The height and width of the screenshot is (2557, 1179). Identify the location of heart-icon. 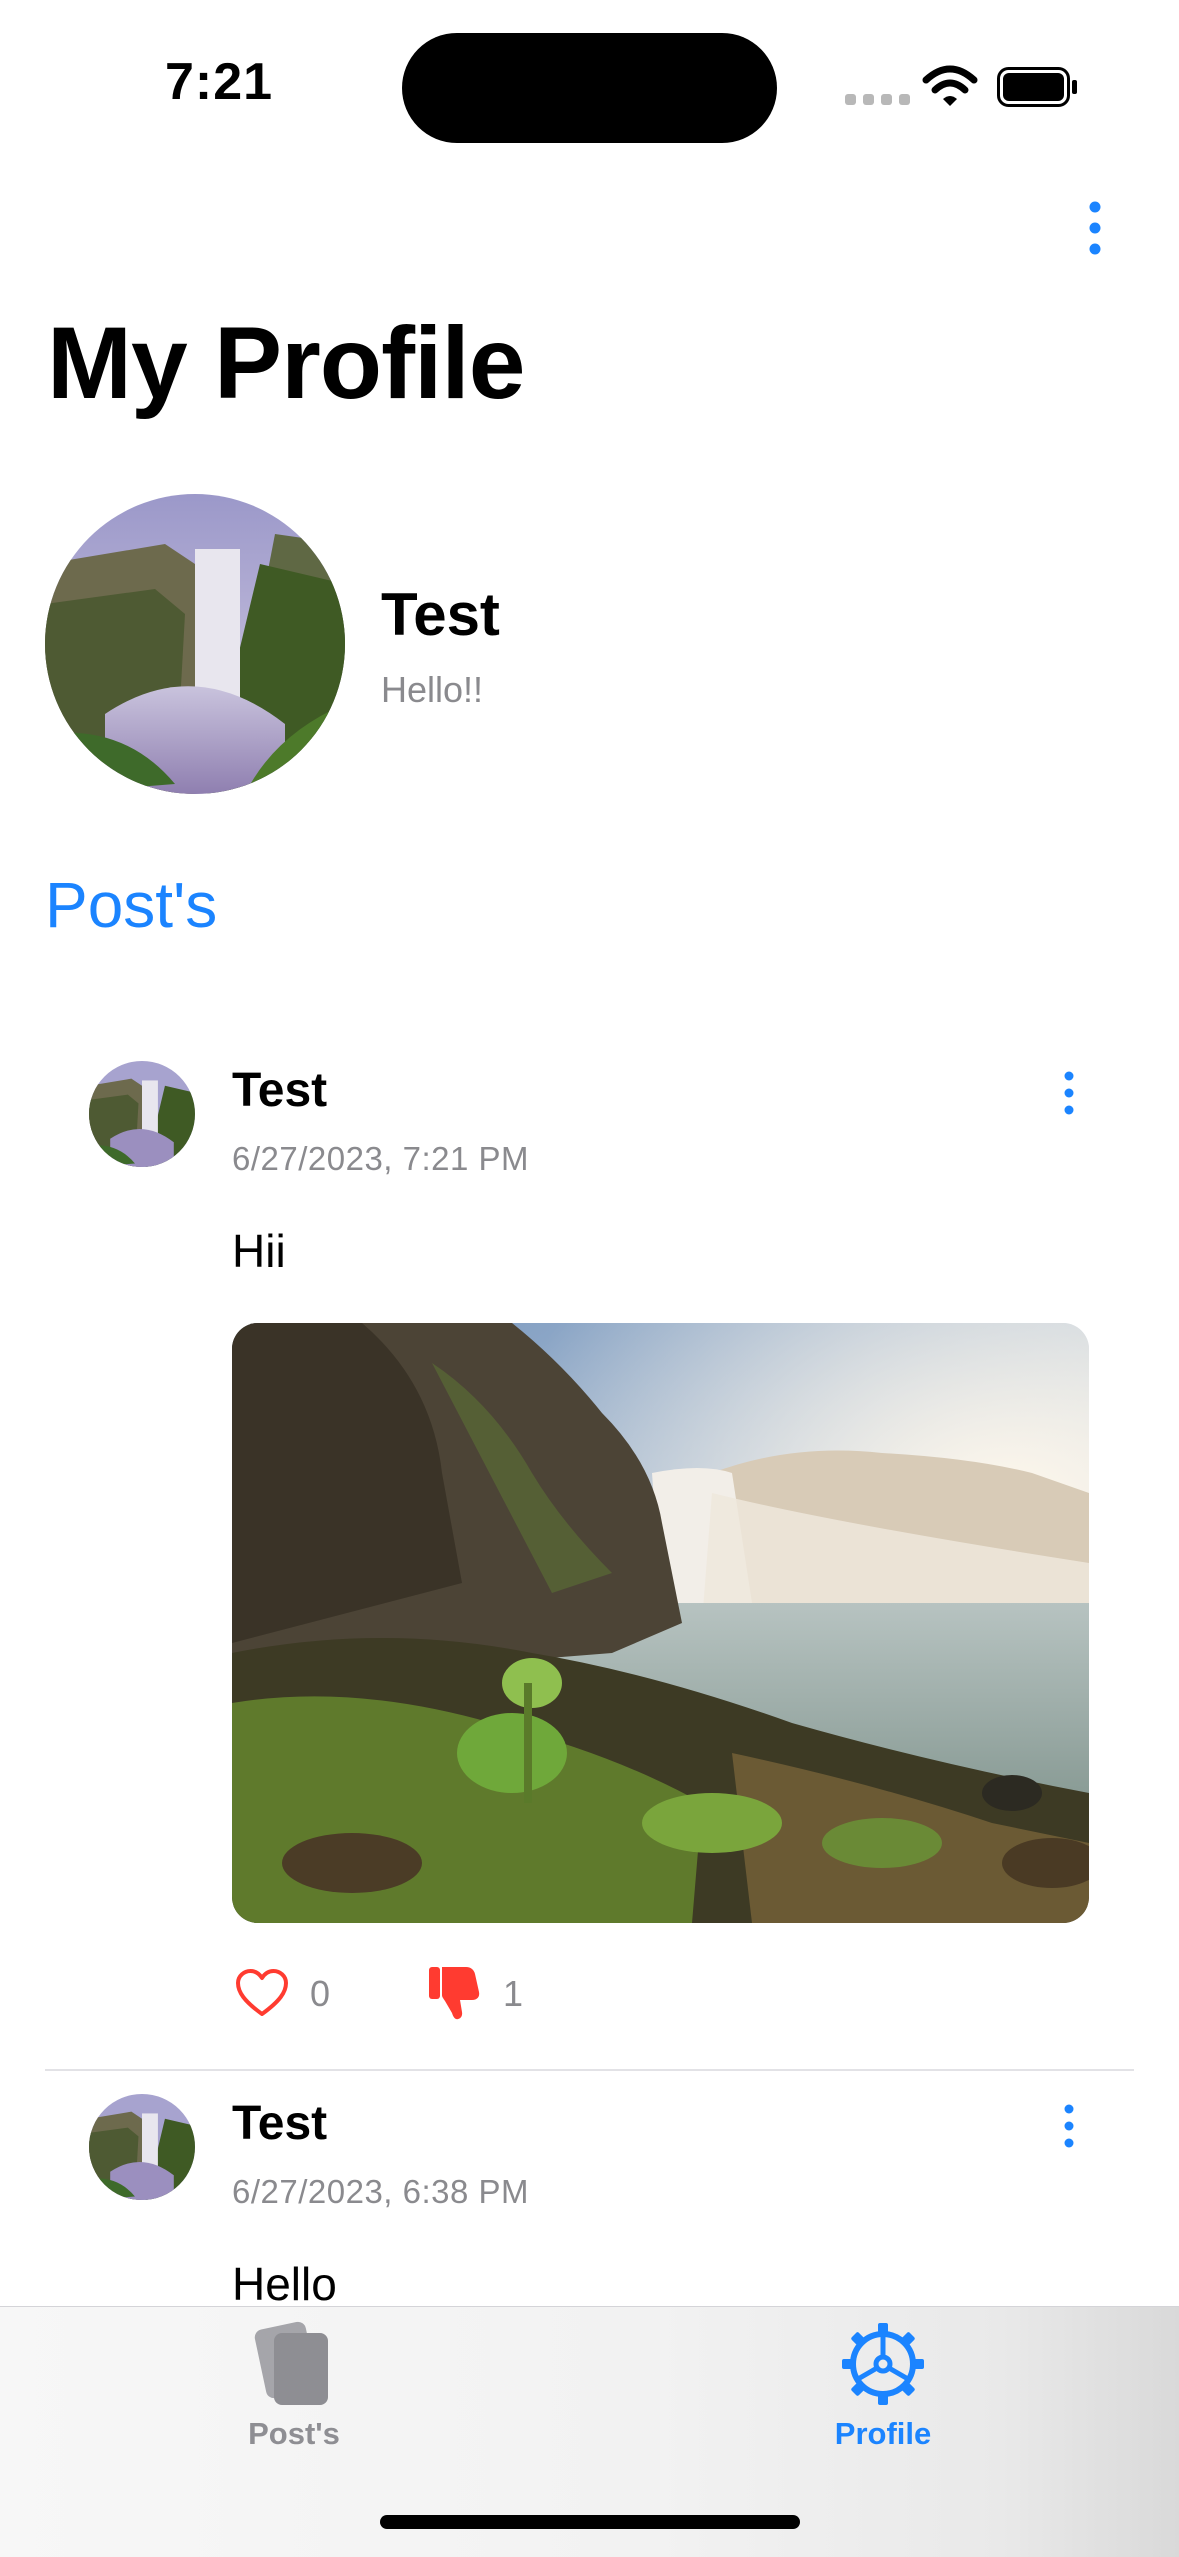
(262, 1993).